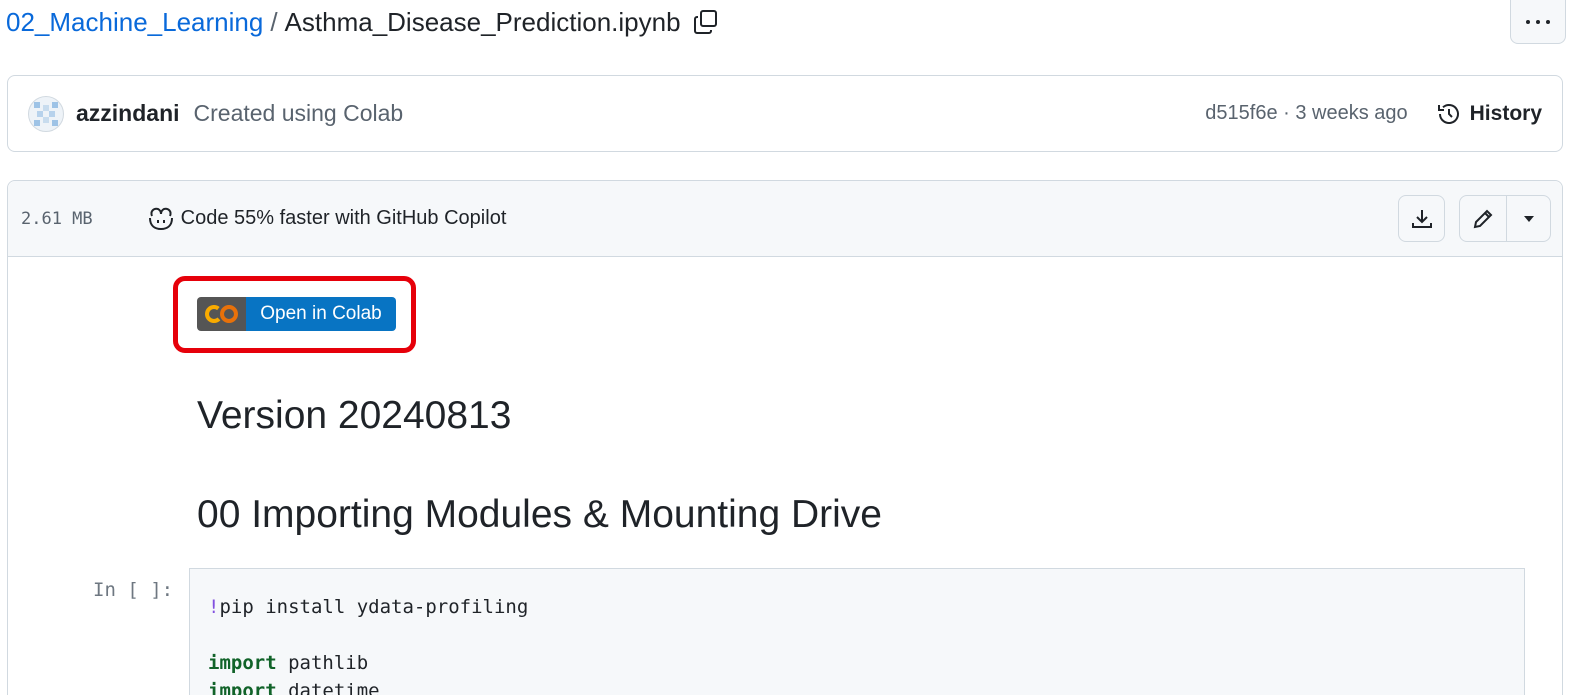  Describe the element at coordinates (288, 663) in the screenshot. I see `code-line: import pathlib` at that location.